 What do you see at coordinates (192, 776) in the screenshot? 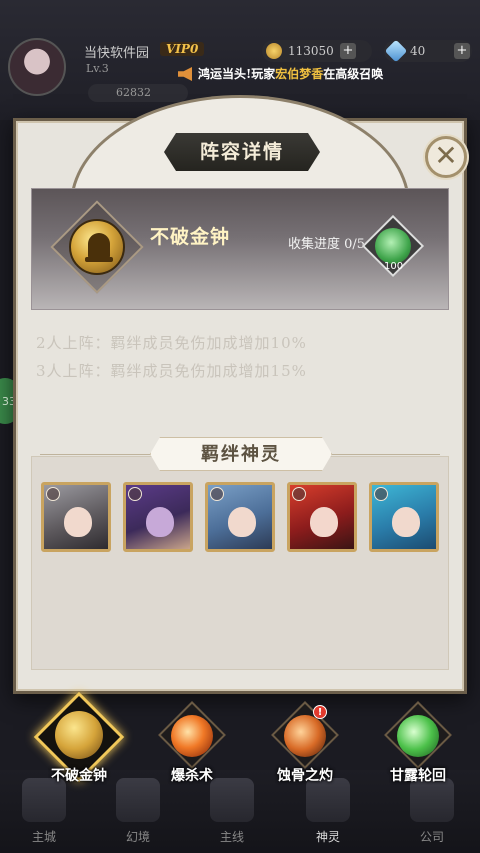
I see `skill-label: 爆杀术` at bounding box center [192, 776].